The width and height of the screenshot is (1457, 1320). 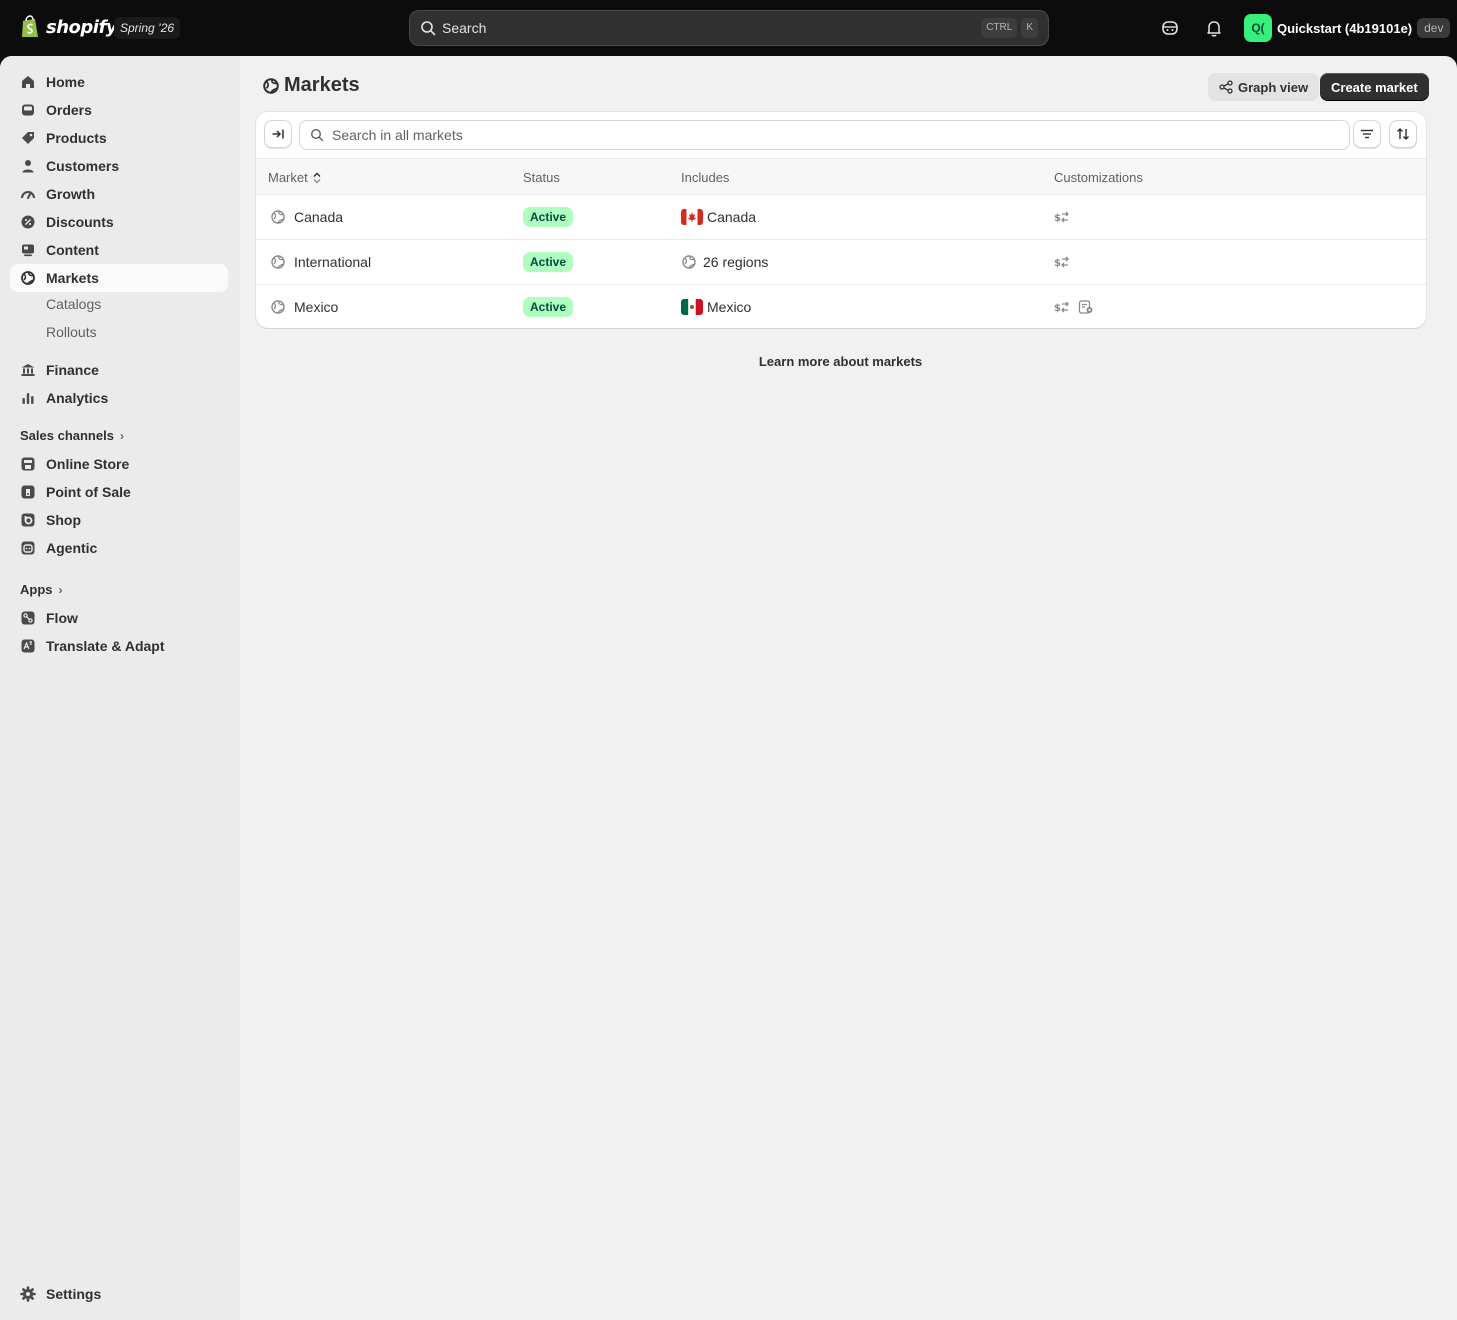 I want to click on inbox-icon, so click(x=28, y=110).